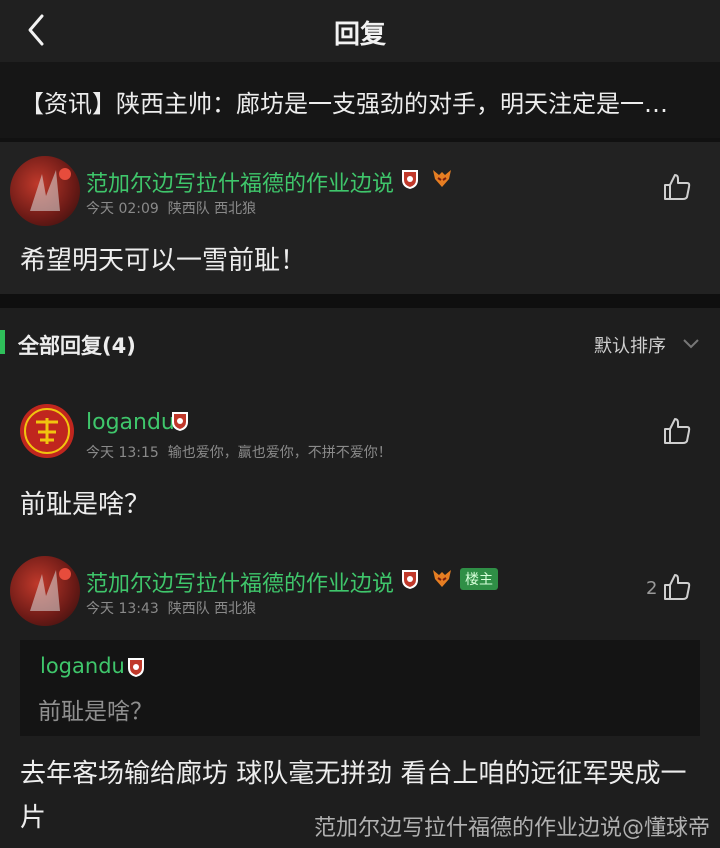 The image size is (720, 848). I want to click on post-meta: 今天 02:09 陕西队 西北狼, so click(171, 208).